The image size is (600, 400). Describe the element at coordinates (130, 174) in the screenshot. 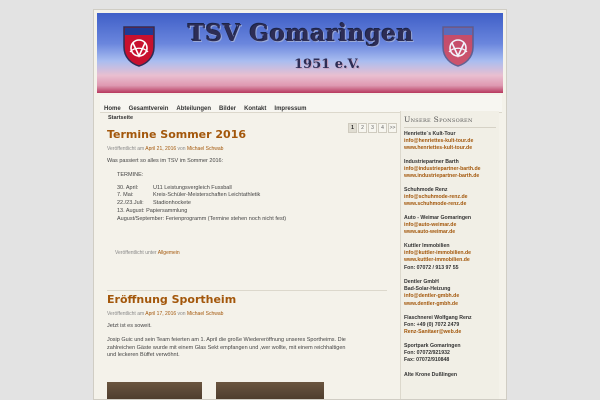

I see `termine-label: TERMINE:` at that location.